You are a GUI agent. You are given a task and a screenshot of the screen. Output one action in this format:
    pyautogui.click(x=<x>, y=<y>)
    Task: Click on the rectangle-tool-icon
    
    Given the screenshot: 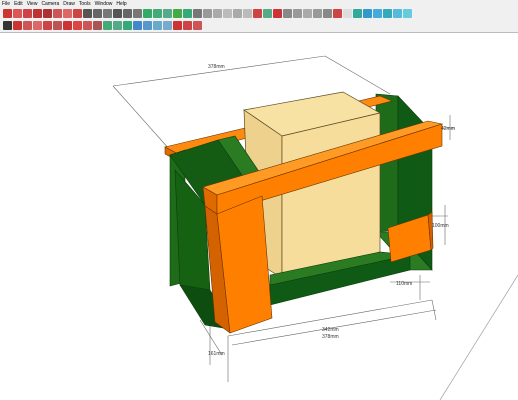 What is the action you would take?
    pyautogui.click(x=37, y=13)
    